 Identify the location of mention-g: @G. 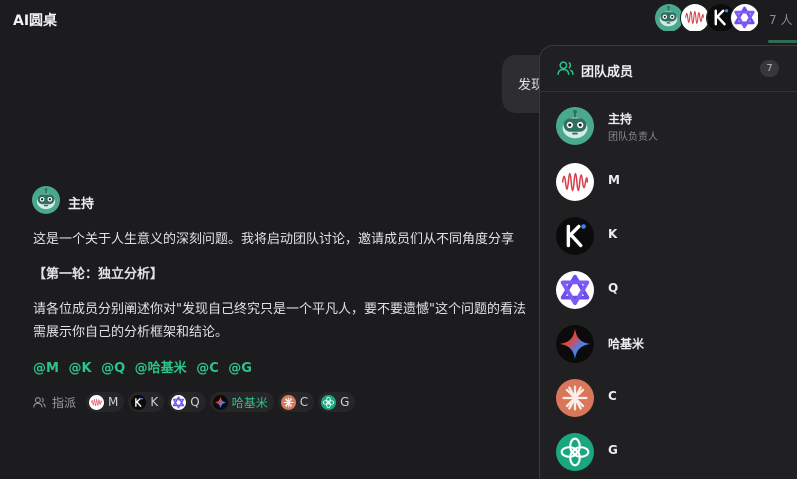
(240, 368).